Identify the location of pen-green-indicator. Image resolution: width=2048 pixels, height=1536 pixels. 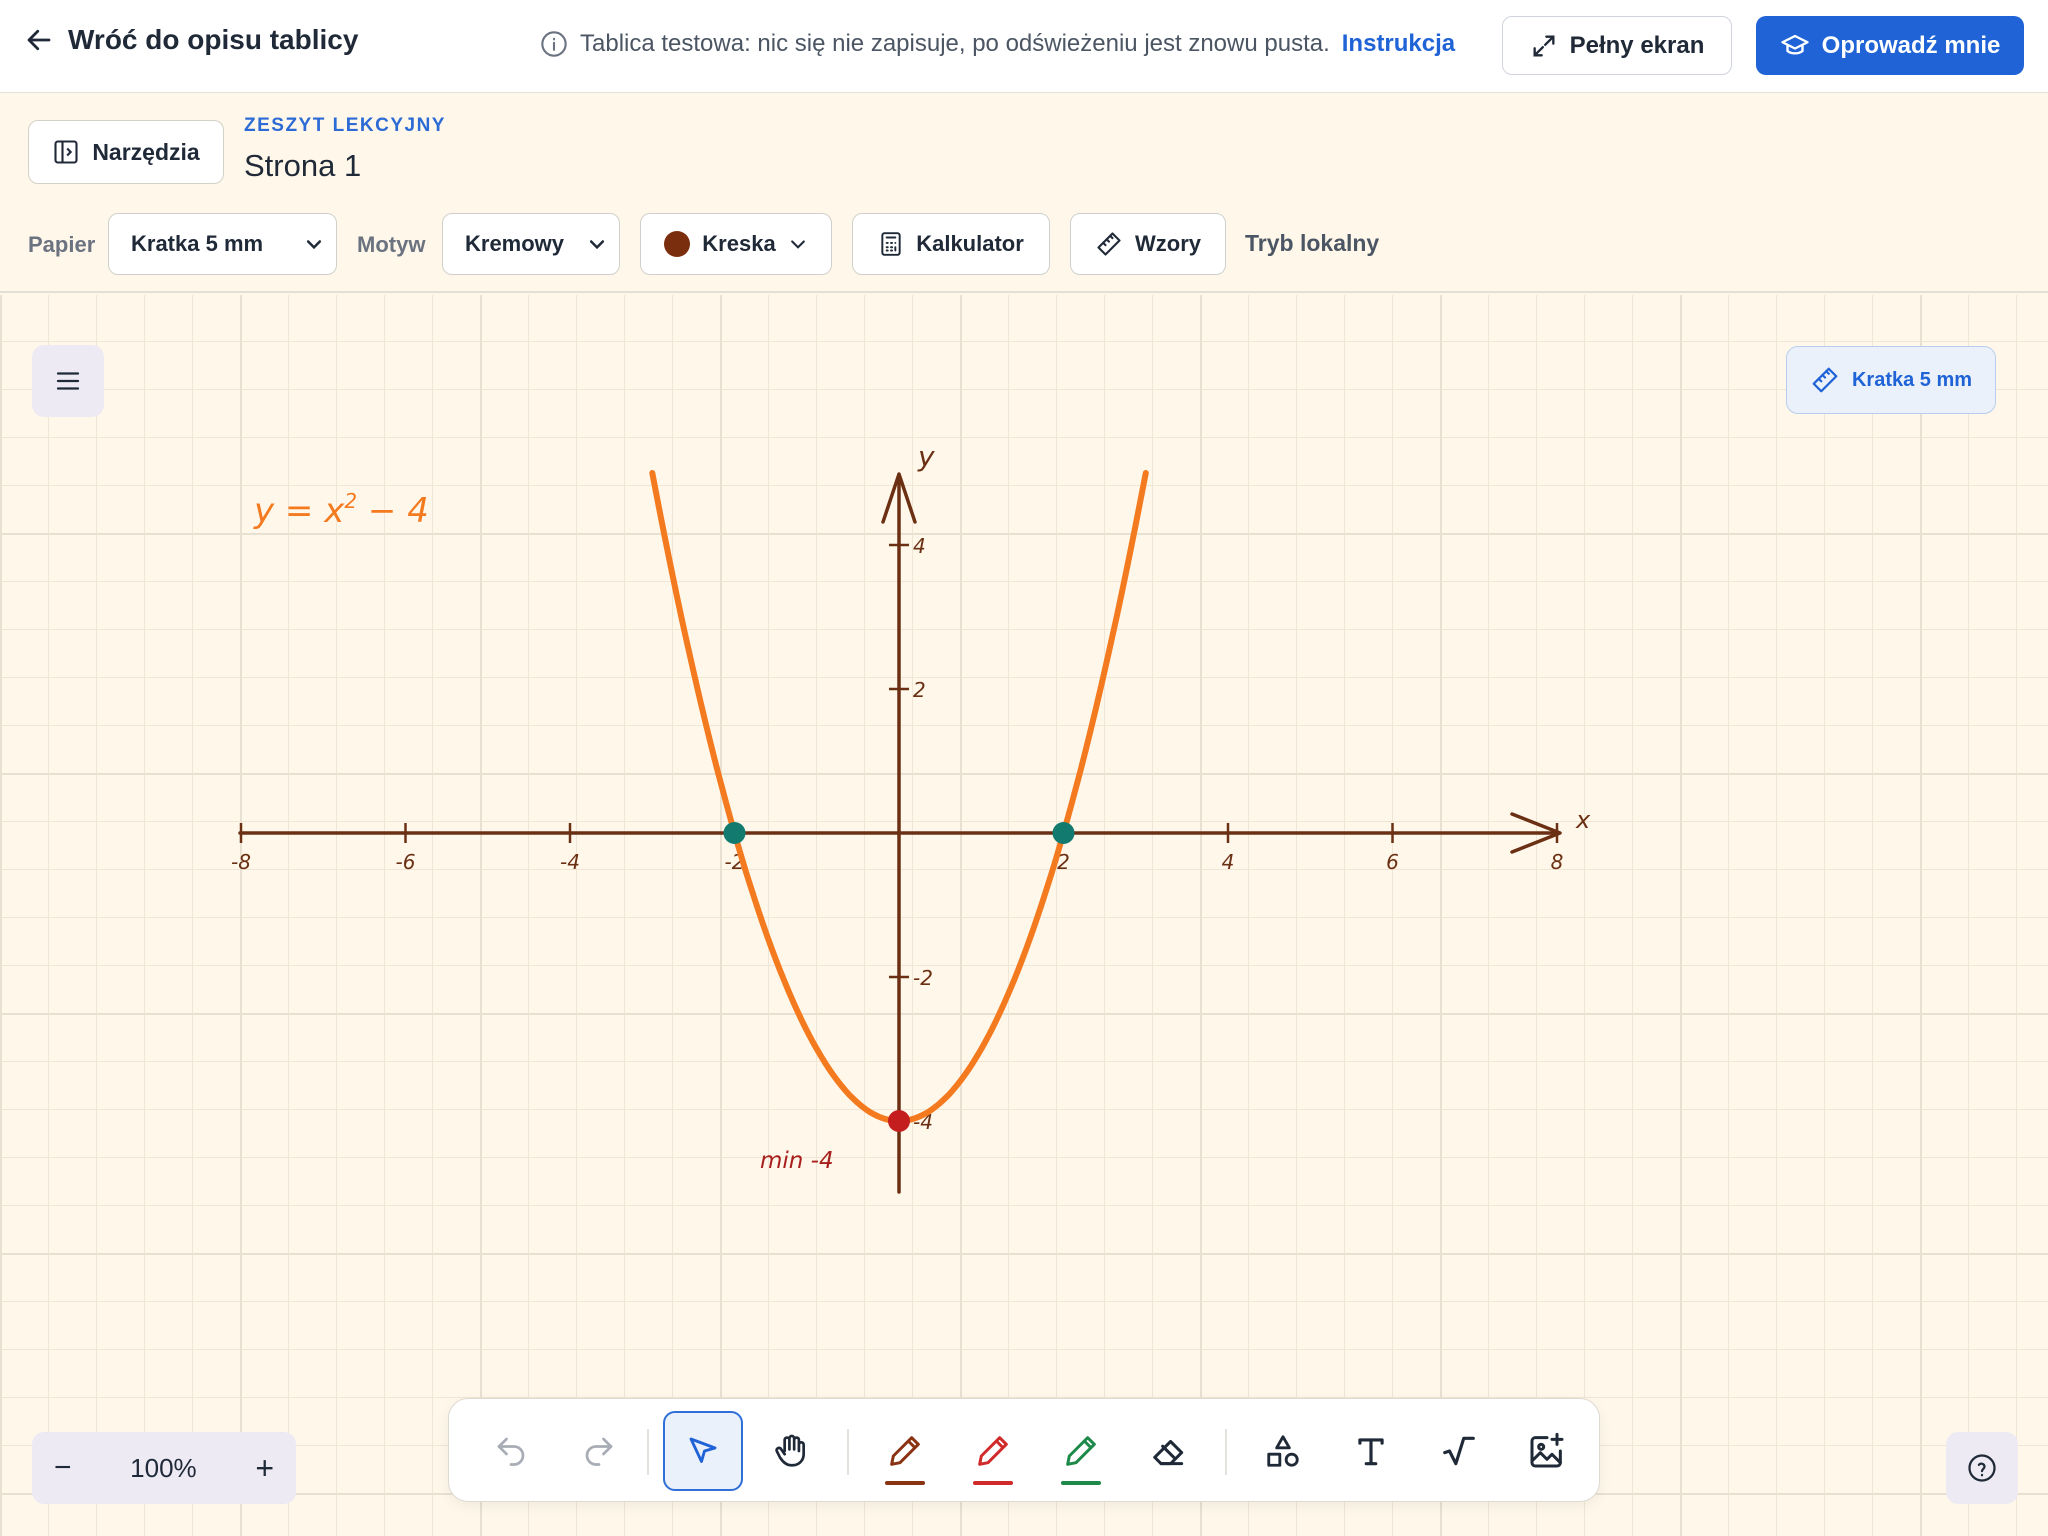
(1081, 1483).